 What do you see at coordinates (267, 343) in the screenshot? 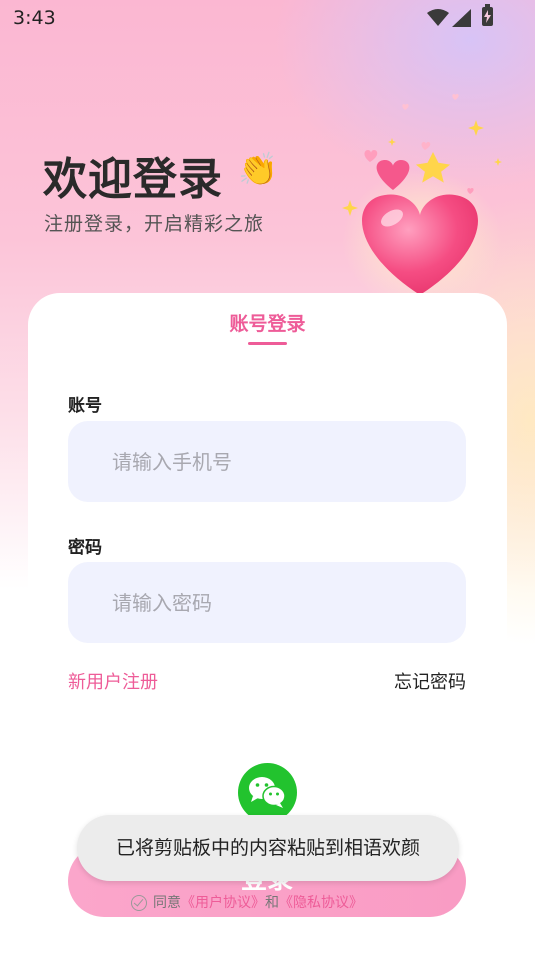
I see `tab-active-indicator` at bounding box center [267, 343].